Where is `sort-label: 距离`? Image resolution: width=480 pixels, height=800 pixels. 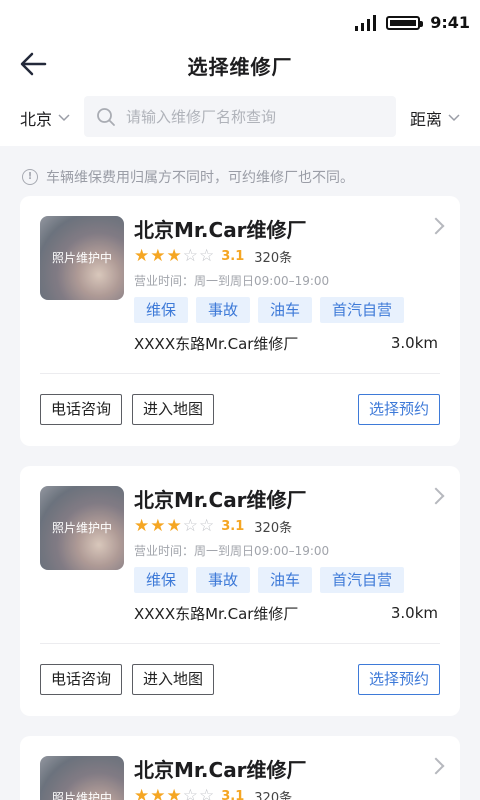 sort-label: 距离 is located at coordinates (425, 119).